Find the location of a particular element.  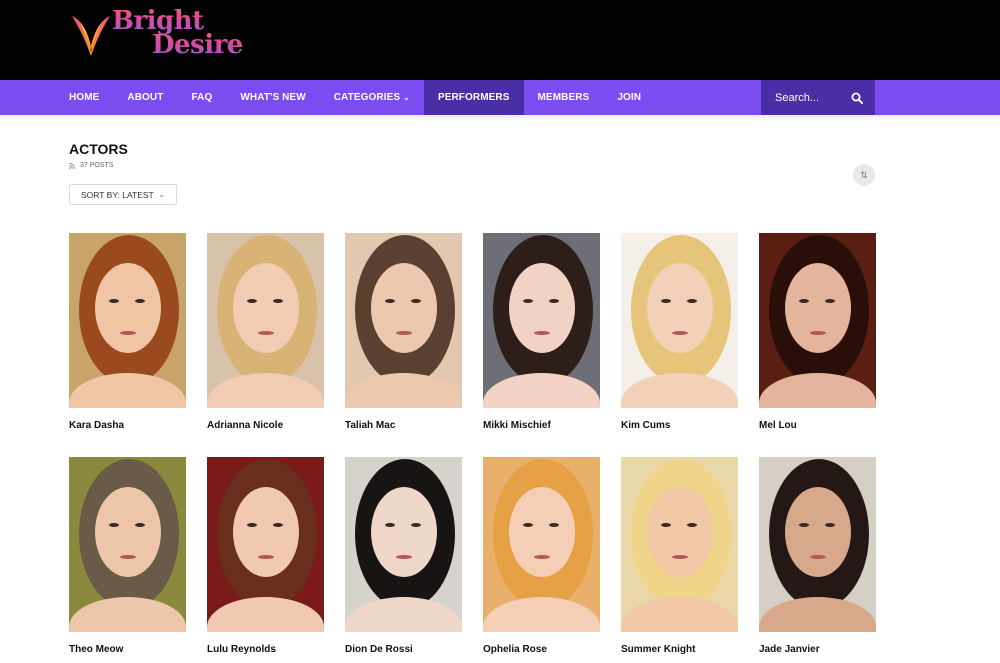

nav-item-faq: FAQ is located at coordinates (201, 97).